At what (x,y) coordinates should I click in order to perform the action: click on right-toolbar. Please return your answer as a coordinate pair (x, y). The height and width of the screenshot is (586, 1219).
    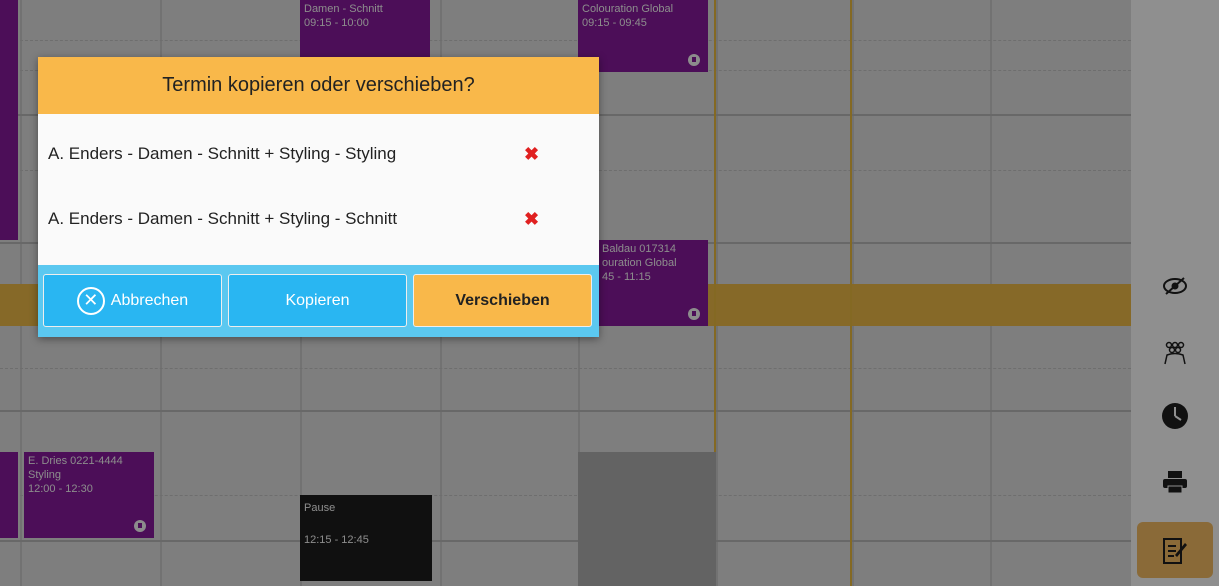
    Looking at the image, I should click on (1175, 293).